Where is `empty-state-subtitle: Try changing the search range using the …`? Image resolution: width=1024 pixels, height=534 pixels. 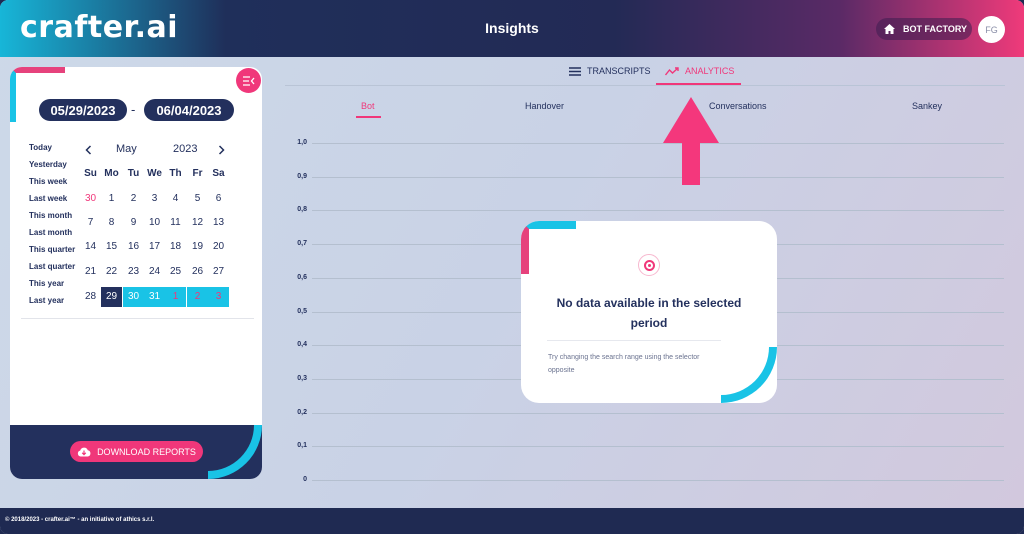 empty-state-subtitle: Try changing the search range using the … is located at coordinates (624, 364).